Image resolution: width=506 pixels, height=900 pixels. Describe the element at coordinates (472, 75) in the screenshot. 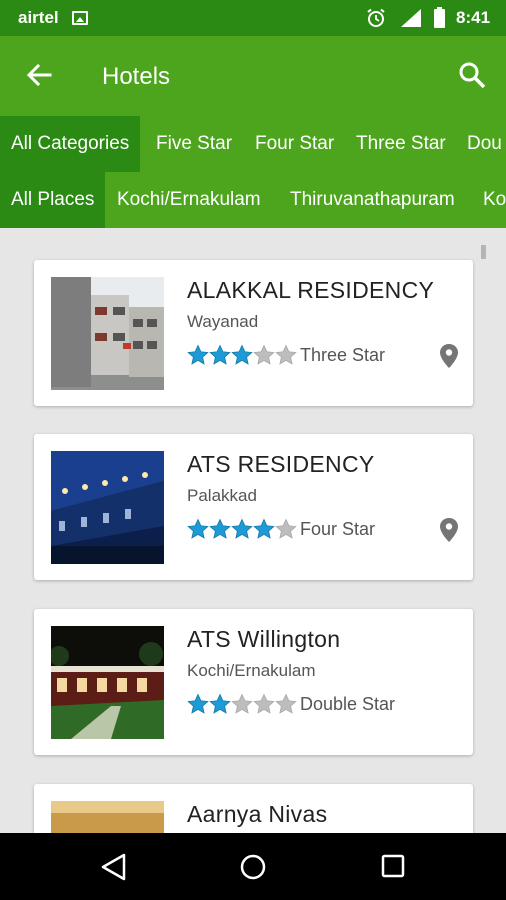

I see `search-icon` at that location.